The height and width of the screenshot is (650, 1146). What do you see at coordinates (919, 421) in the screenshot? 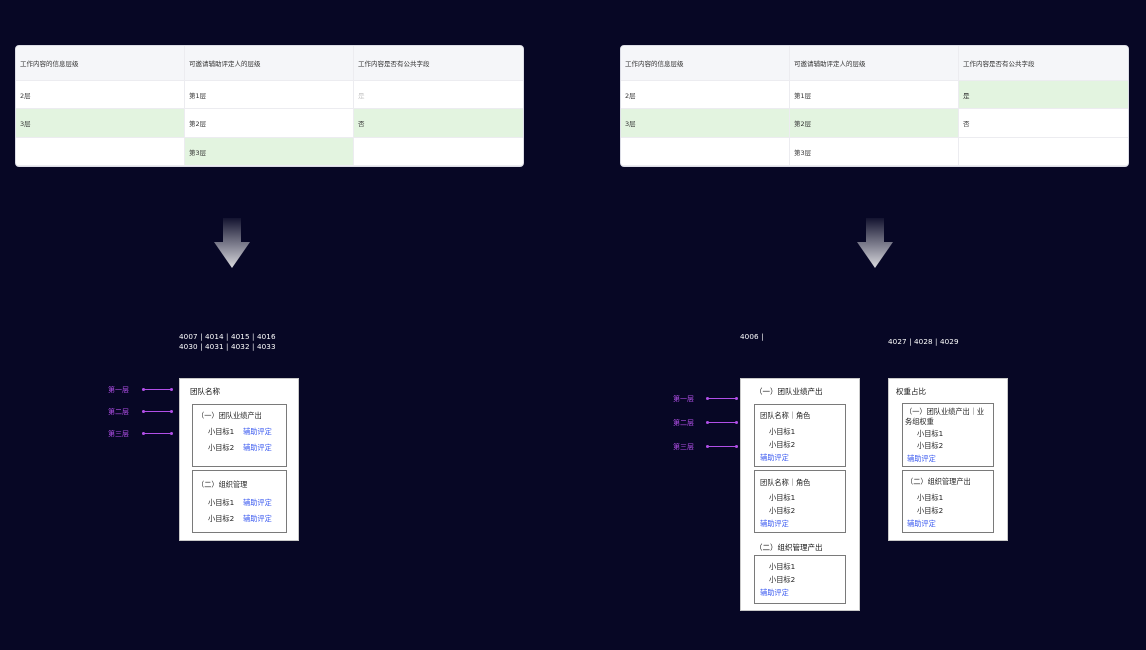
I see `group-title-cont: 务组权重` at bounding box center [919, 421].